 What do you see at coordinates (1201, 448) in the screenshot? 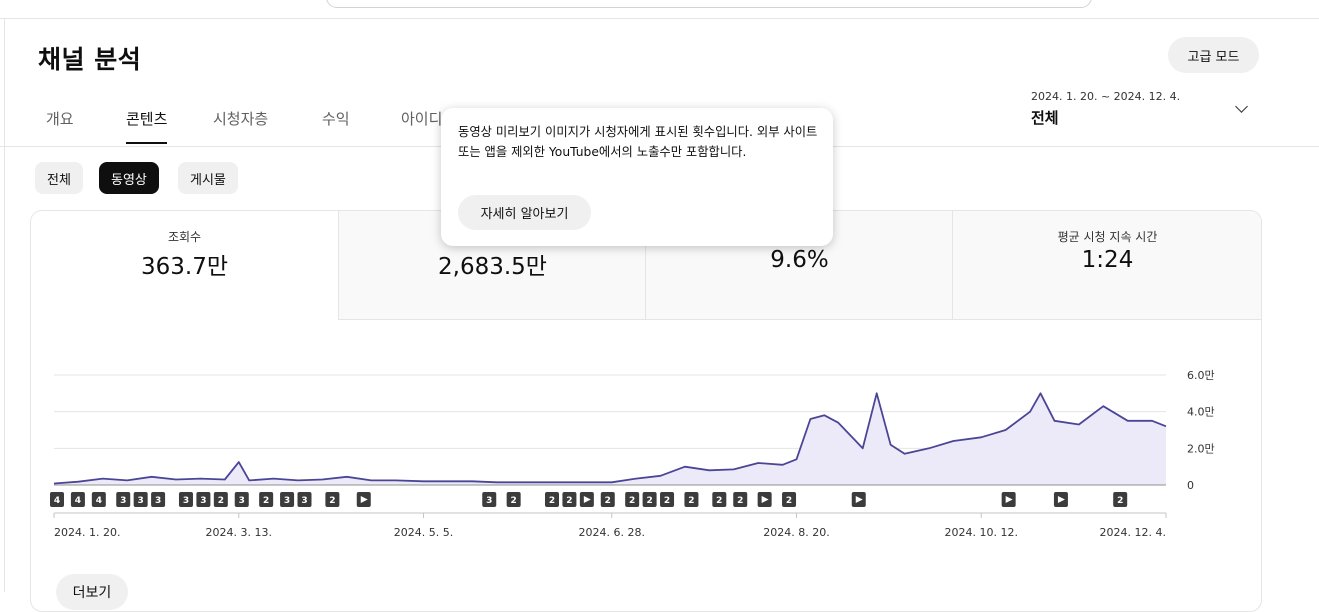
I see `y-tick-label: 2.0만` at bounding box center [1201, 448].